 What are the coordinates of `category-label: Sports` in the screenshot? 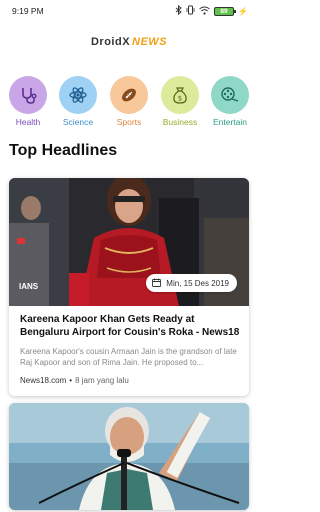 It's located at (129, 122).